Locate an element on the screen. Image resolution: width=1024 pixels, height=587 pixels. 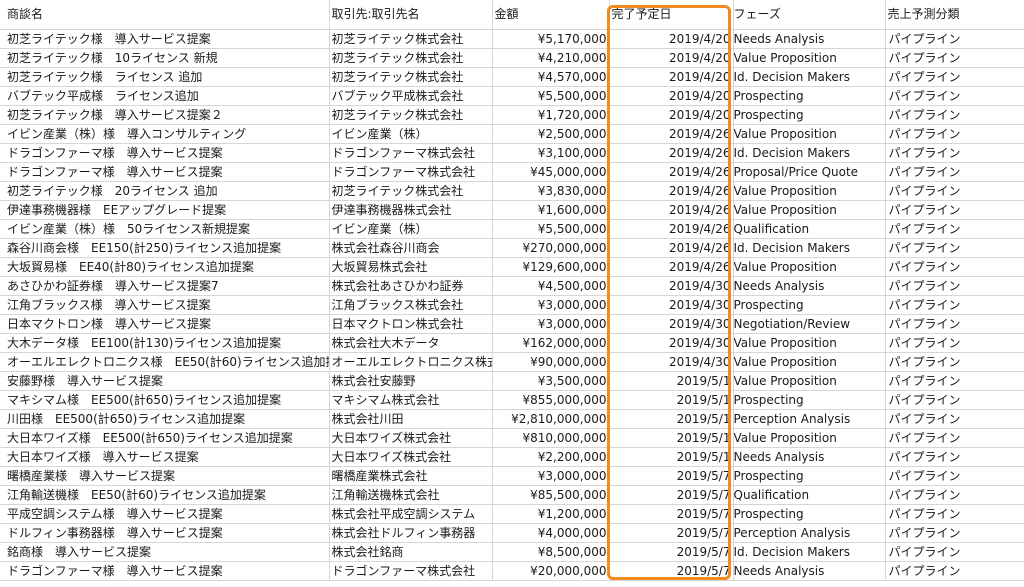
account-name-cell: 江角輸送機株式会社 is located at coordinates (411, 495).